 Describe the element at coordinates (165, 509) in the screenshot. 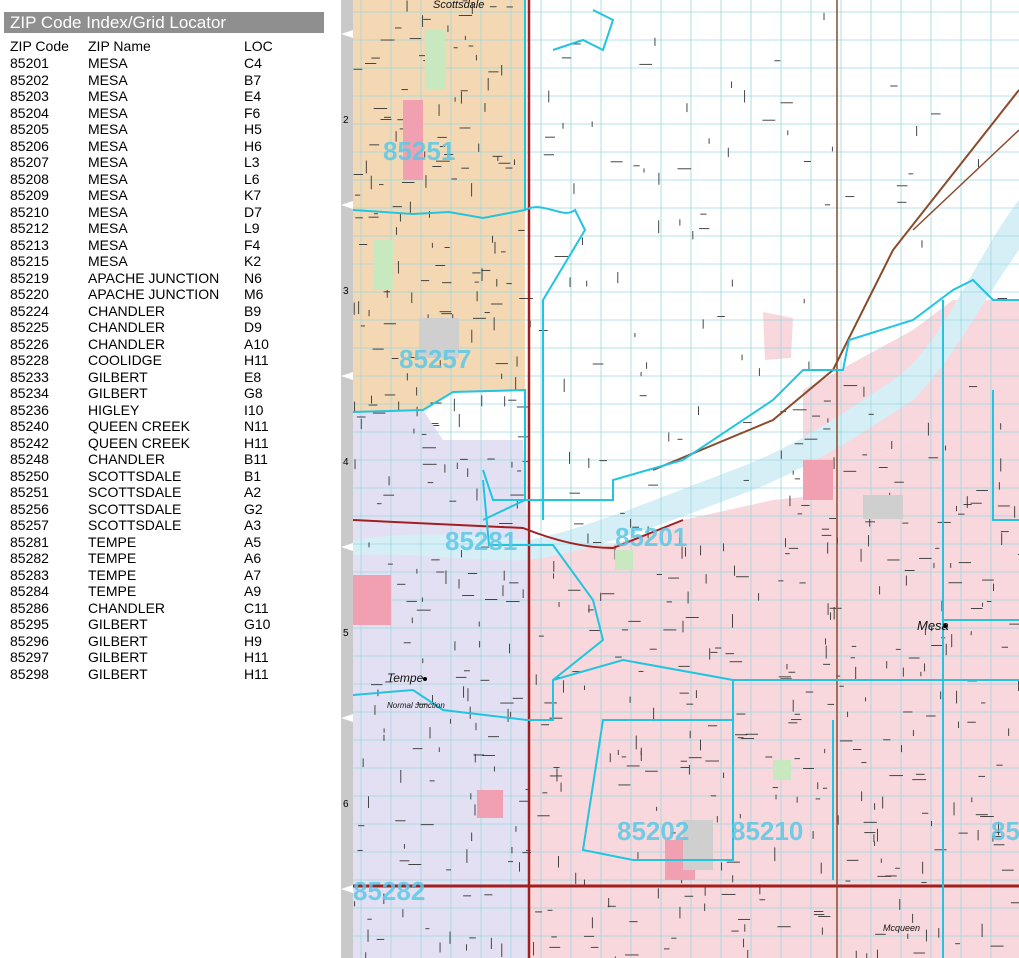

I see `zip-index-row: 85256 SCOTTSDALE G2` at that location.